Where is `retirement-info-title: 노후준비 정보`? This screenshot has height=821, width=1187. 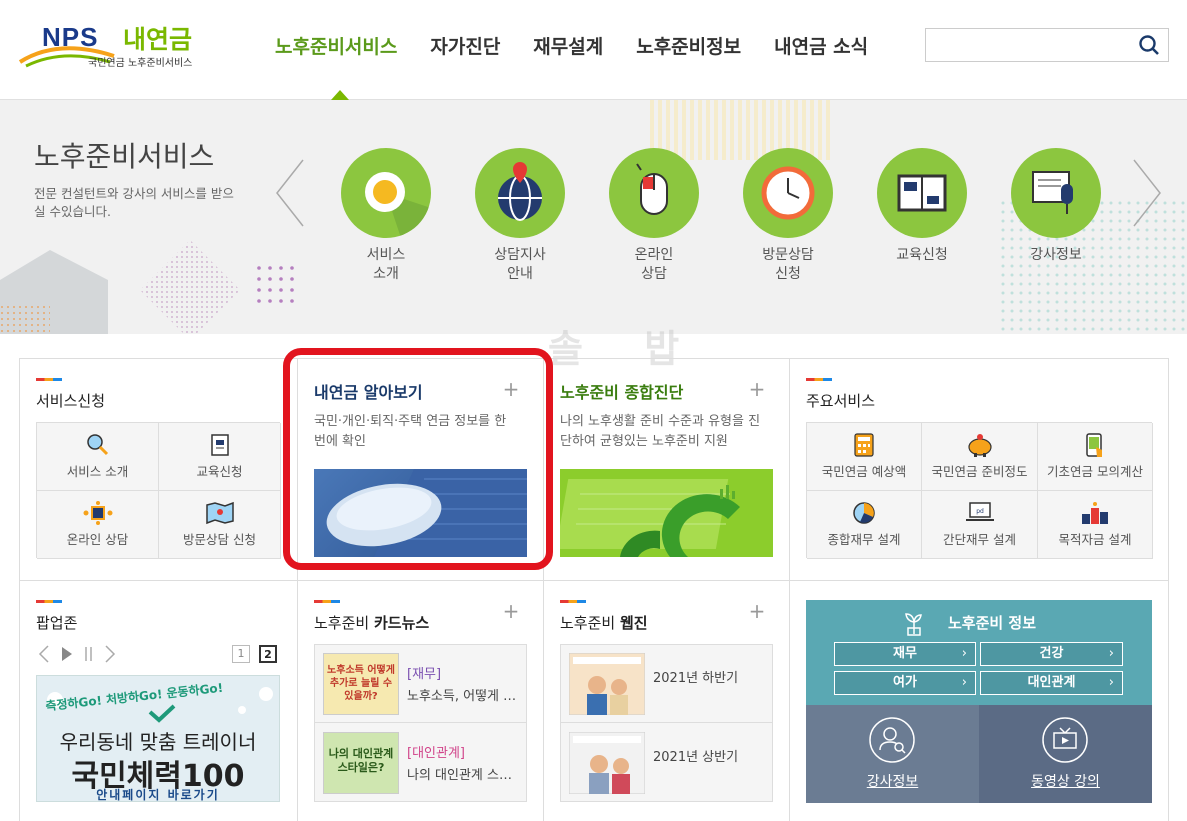
retirement-info-title: 노후준비 정보 is located at coordinates (992, 623).